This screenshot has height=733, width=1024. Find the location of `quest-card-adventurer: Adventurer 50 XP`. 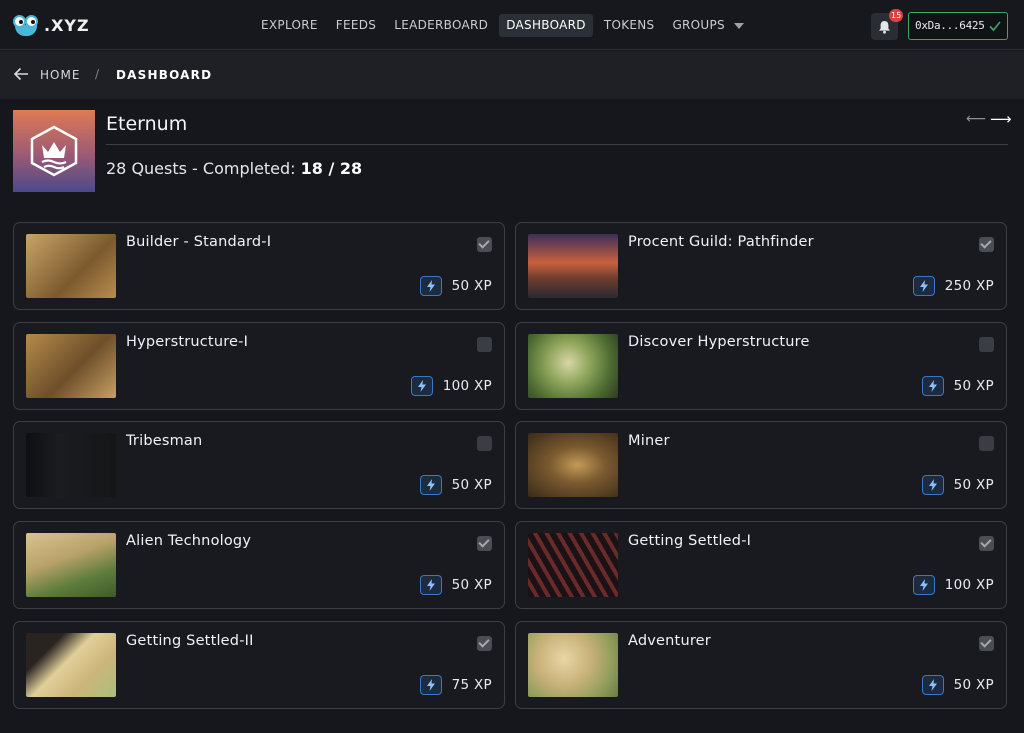

quest-card-adventurer: Adventurer 50 XP is located at coordinates (761, 665).